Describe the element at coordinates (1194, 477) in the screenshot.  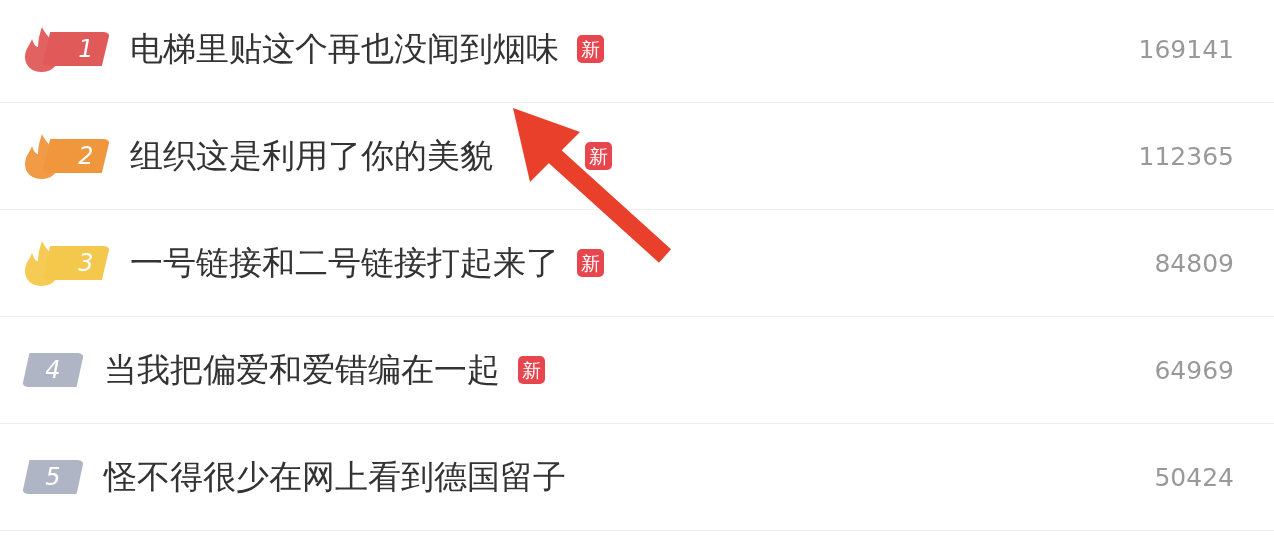
I see `heat-count: 50424` at that location.